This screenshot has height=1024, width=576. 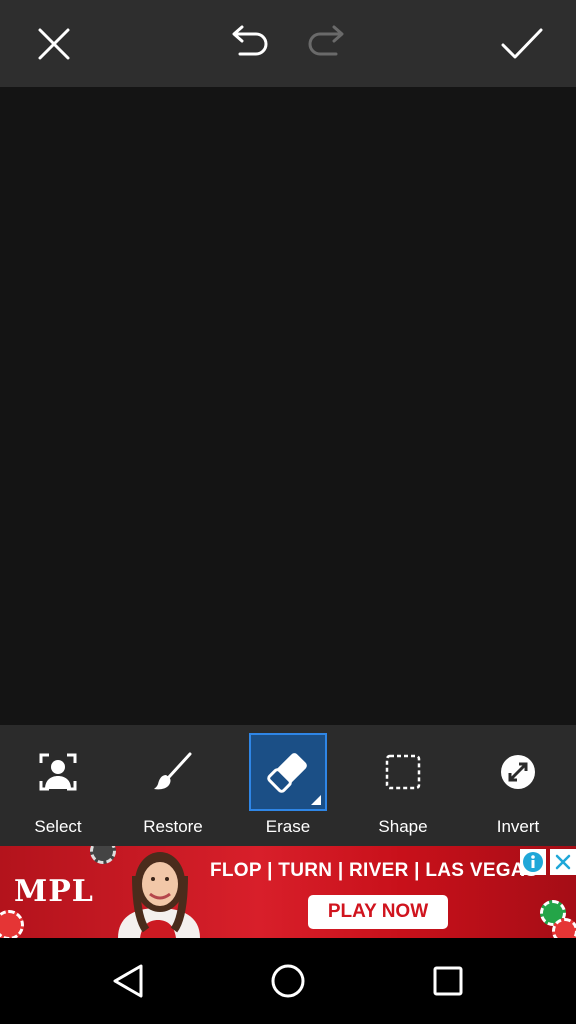 What do you see at coordinates (54, 891) in the screenshot?
I see `ad-brand-logo: MPL` at bounding box center [54, 891].